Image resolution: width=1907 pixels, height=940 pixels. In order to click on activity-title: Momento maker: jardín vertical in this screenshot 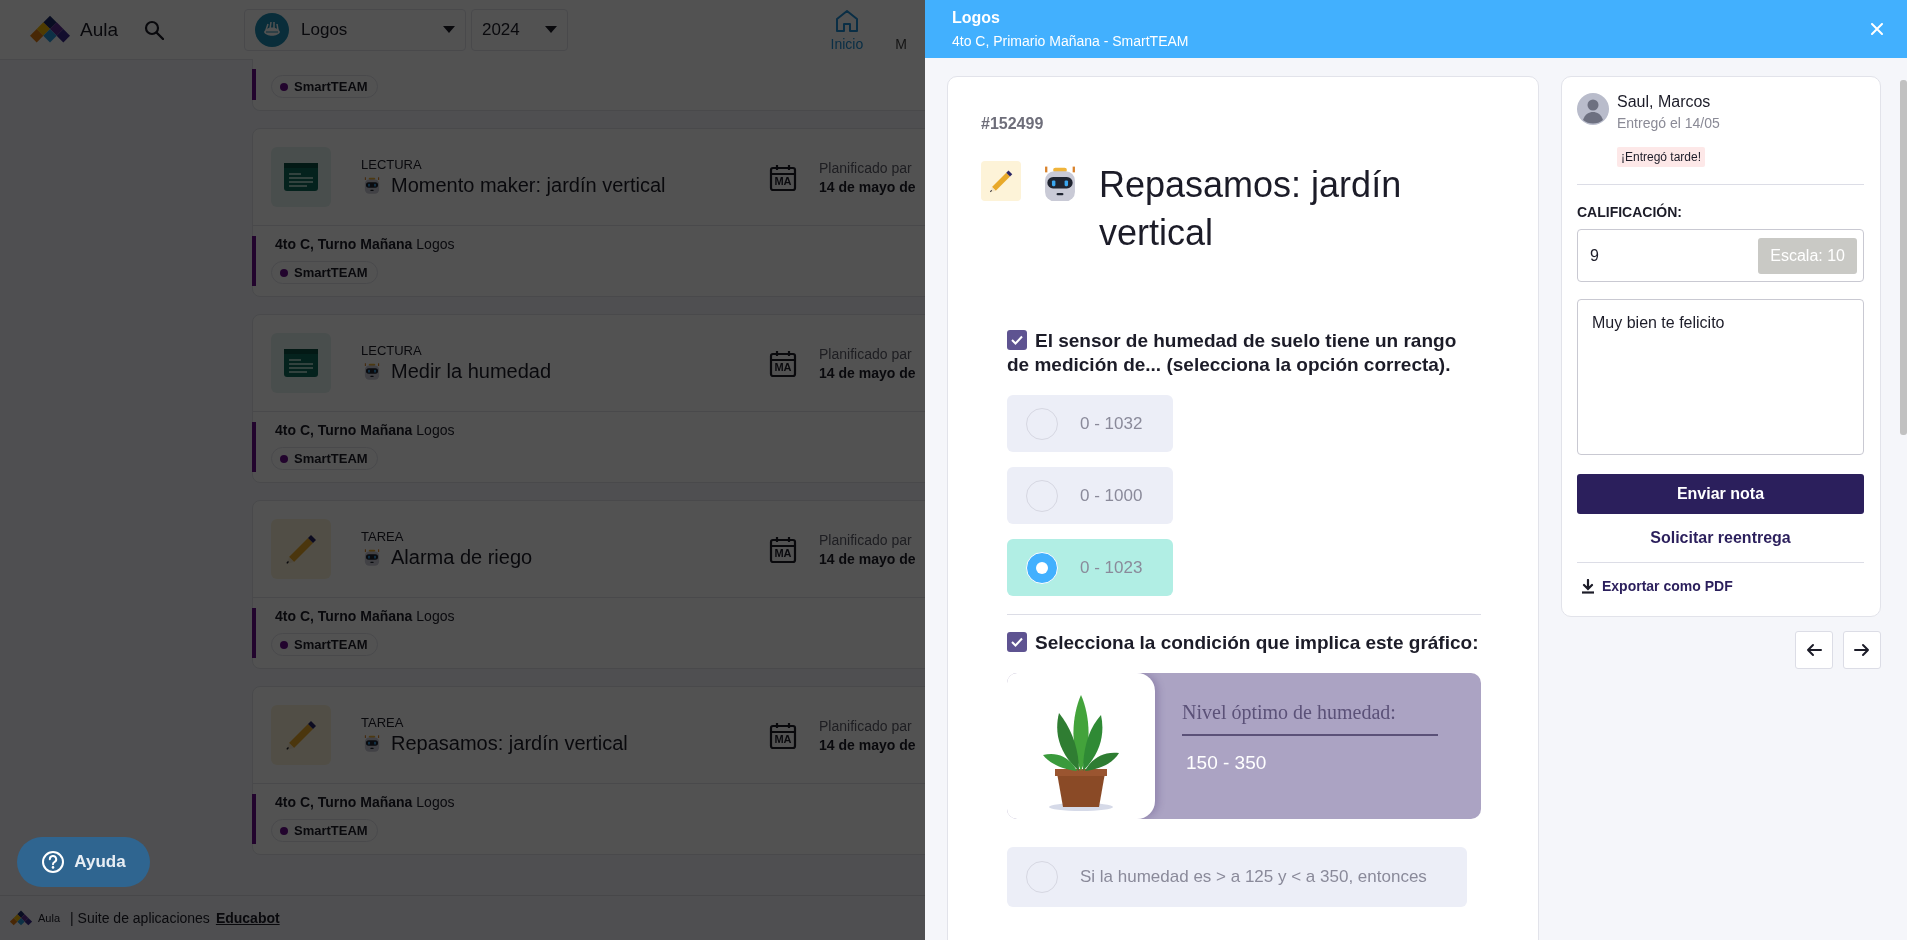, I will do `click(528, 185)`.